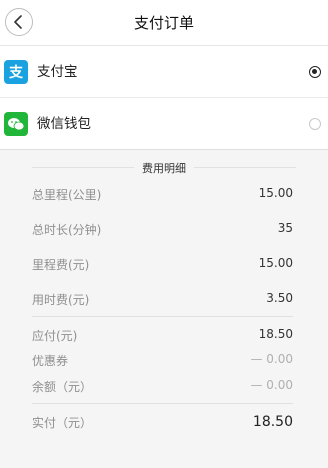 Image resolution: width=328 pixels, height=468 pixels. Describe the element at coordinates (62, 423) in the screenshot. I see `total-label: 实付（元）` at that location.